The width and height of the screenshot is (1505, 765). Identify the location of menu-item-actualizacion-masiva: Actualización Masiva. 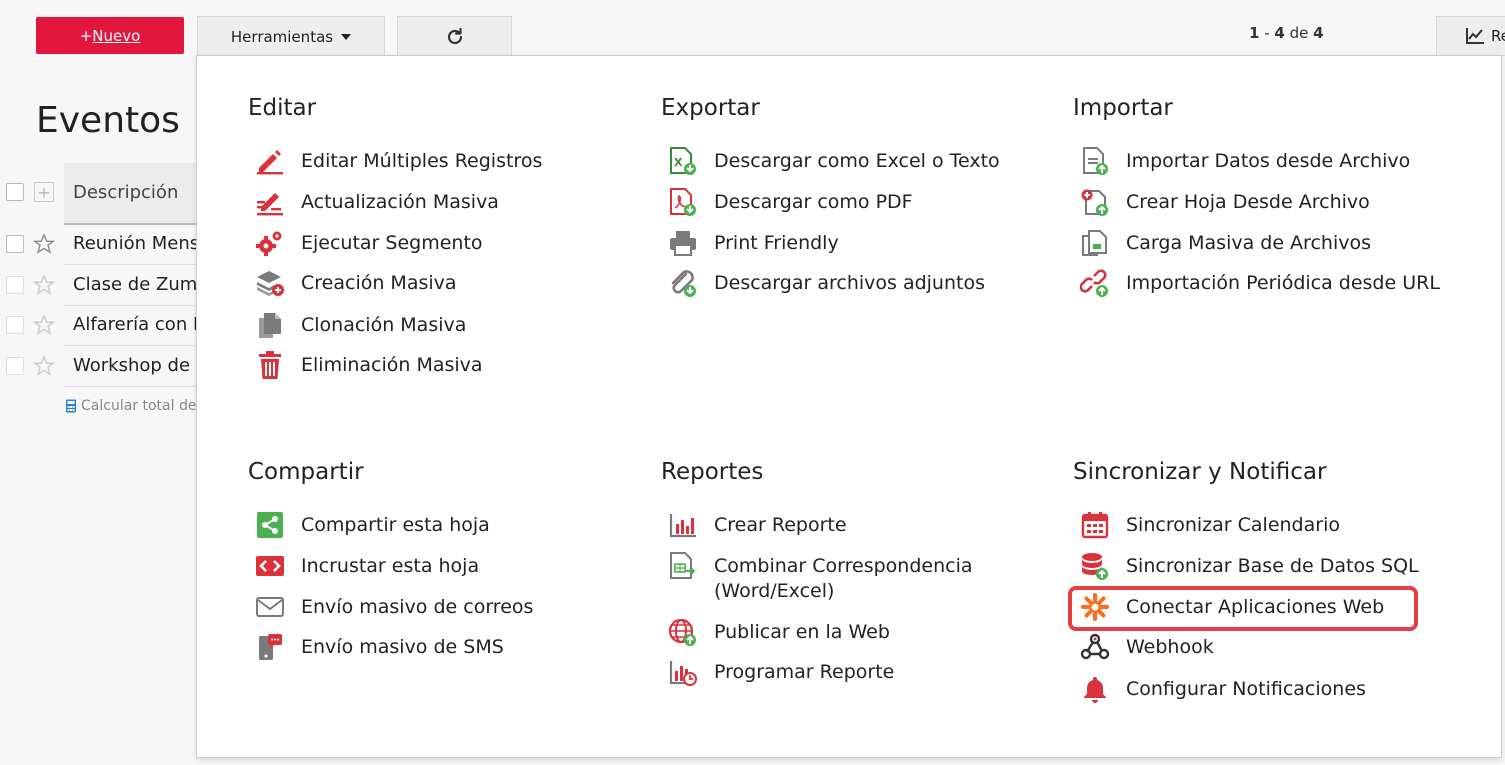
(377, 203).